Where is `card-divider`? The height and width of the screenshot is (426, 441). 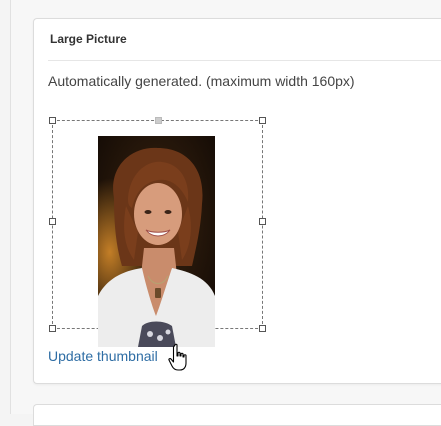
card-divider is located at coordinates (244, 60).